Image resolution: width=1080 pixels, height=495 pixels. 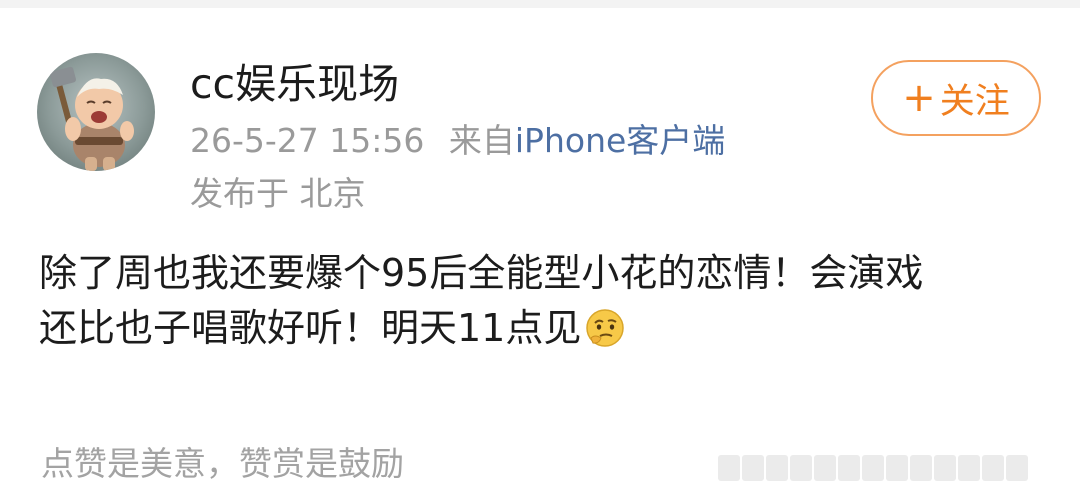 I want to click on post-text-segment: 还比也子唱歌好听！明天11点见, so click(x=310, y=328).